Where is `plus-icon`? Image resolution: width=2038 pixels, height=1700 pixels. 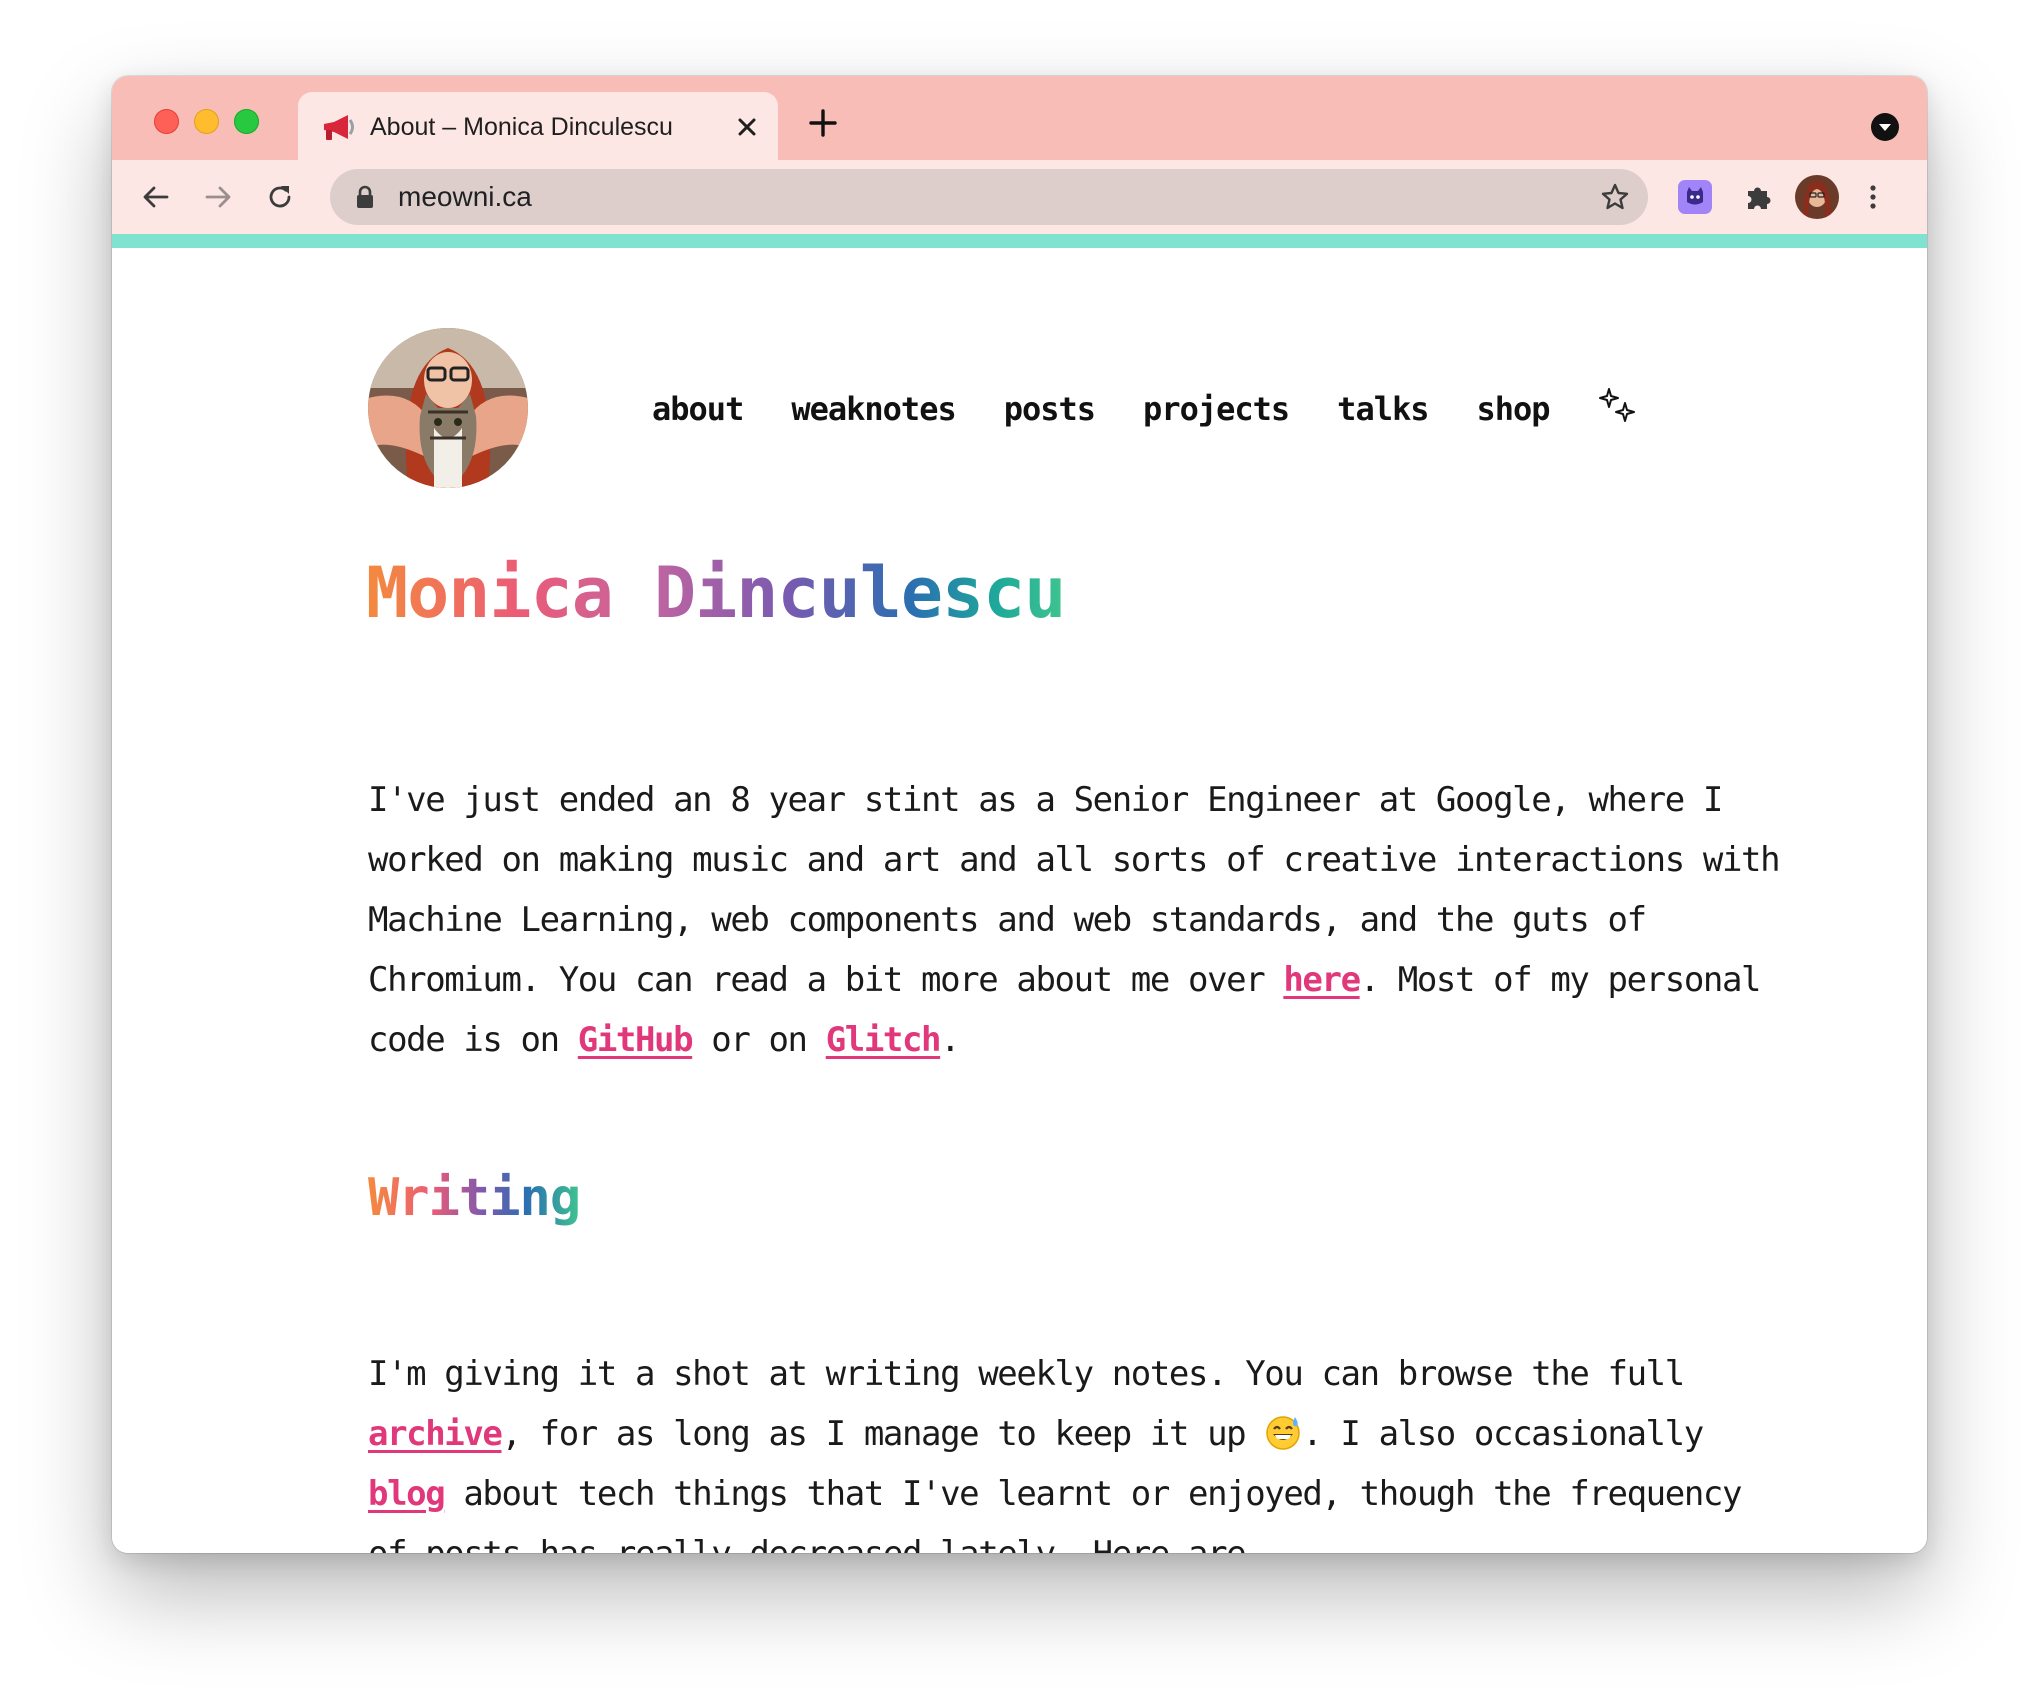 plus-icon is located at coordinates (823, 123).